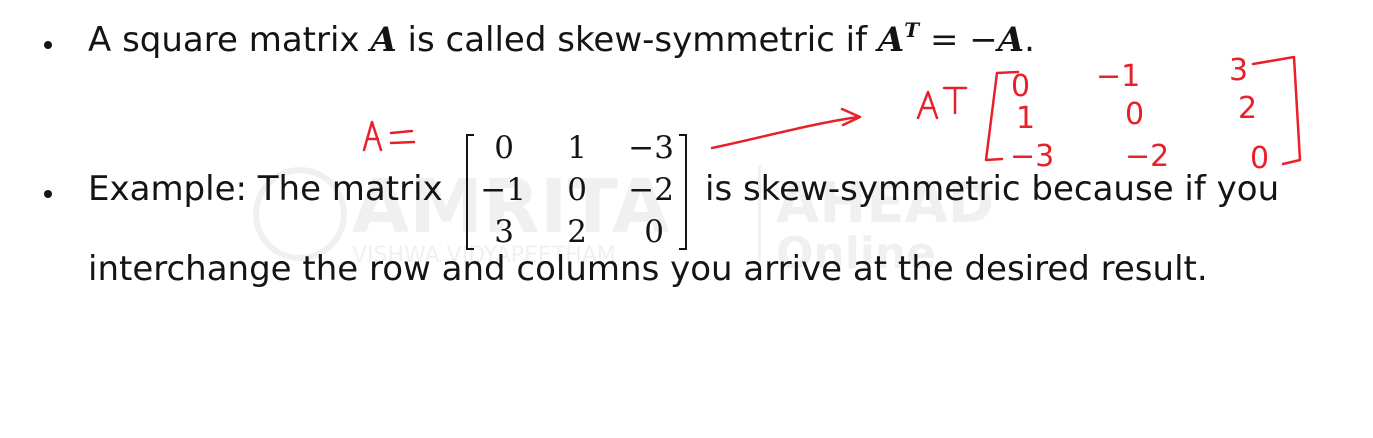 The height and width of the screenshot is (438, 1373). I want to click on annotation-a-equals-text: A =, so click(361, 149).